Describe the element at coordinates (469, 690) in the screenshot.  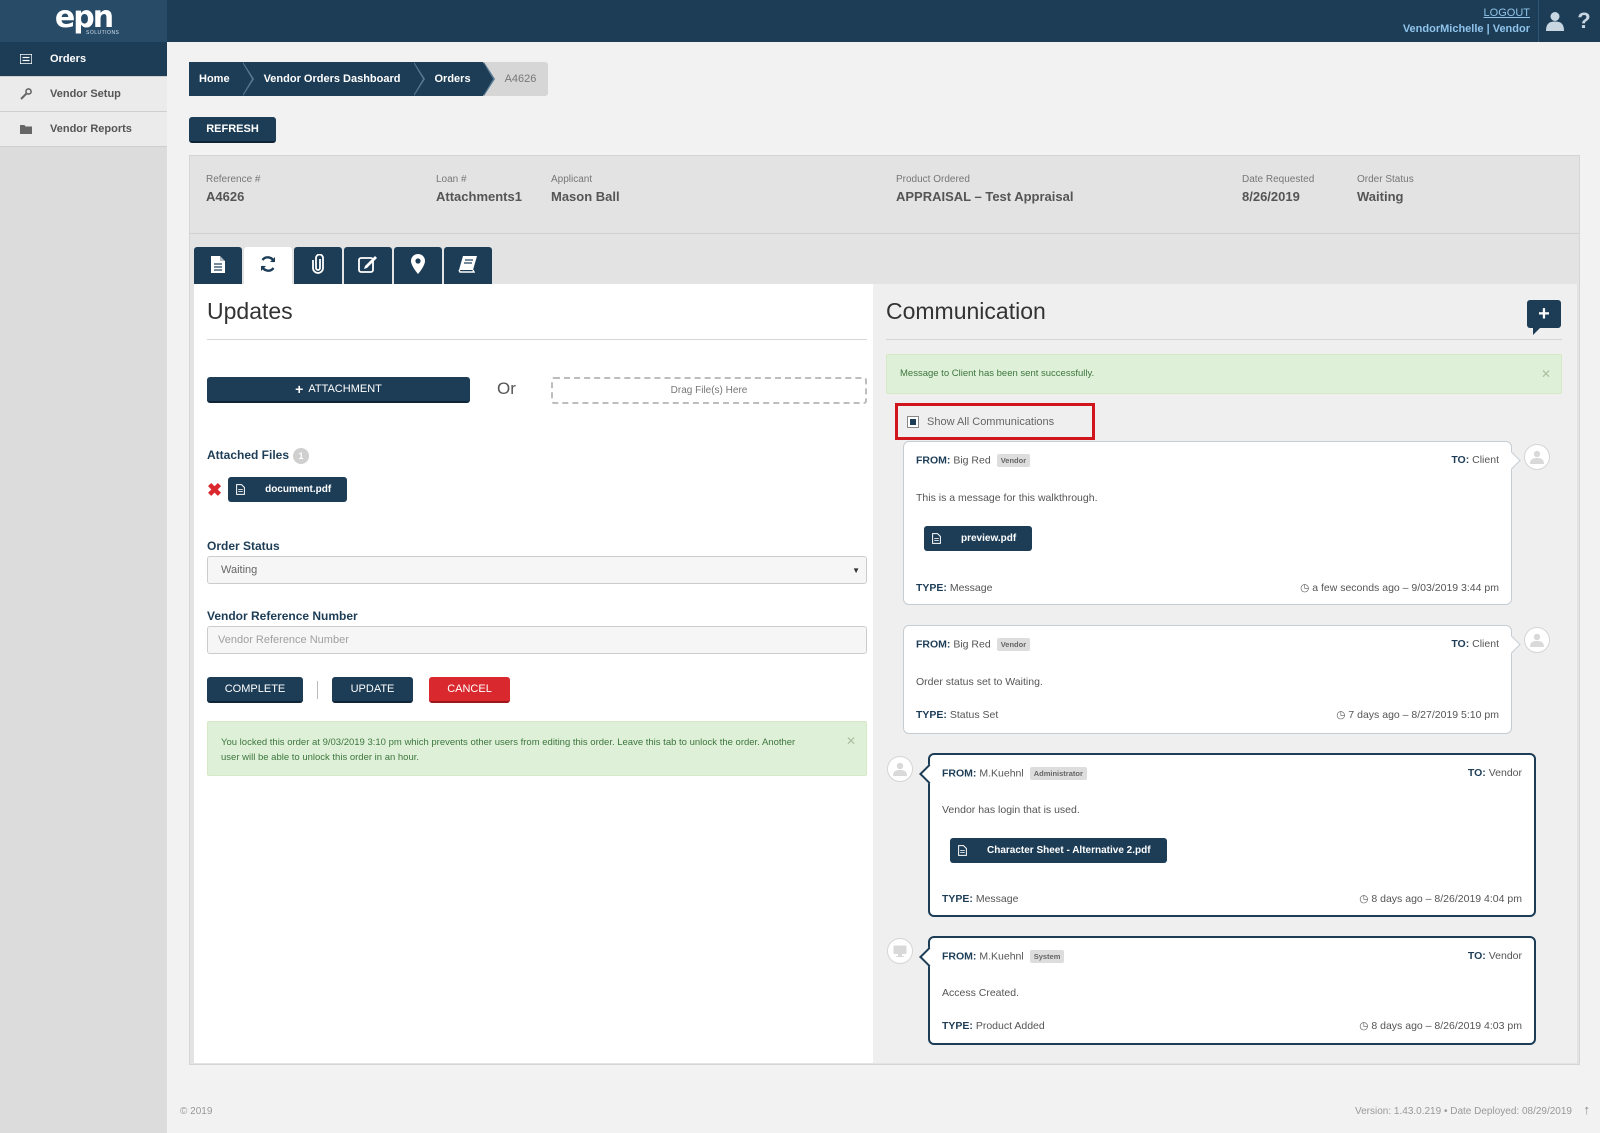
I see `cancel-button: CANCEL` at that location.